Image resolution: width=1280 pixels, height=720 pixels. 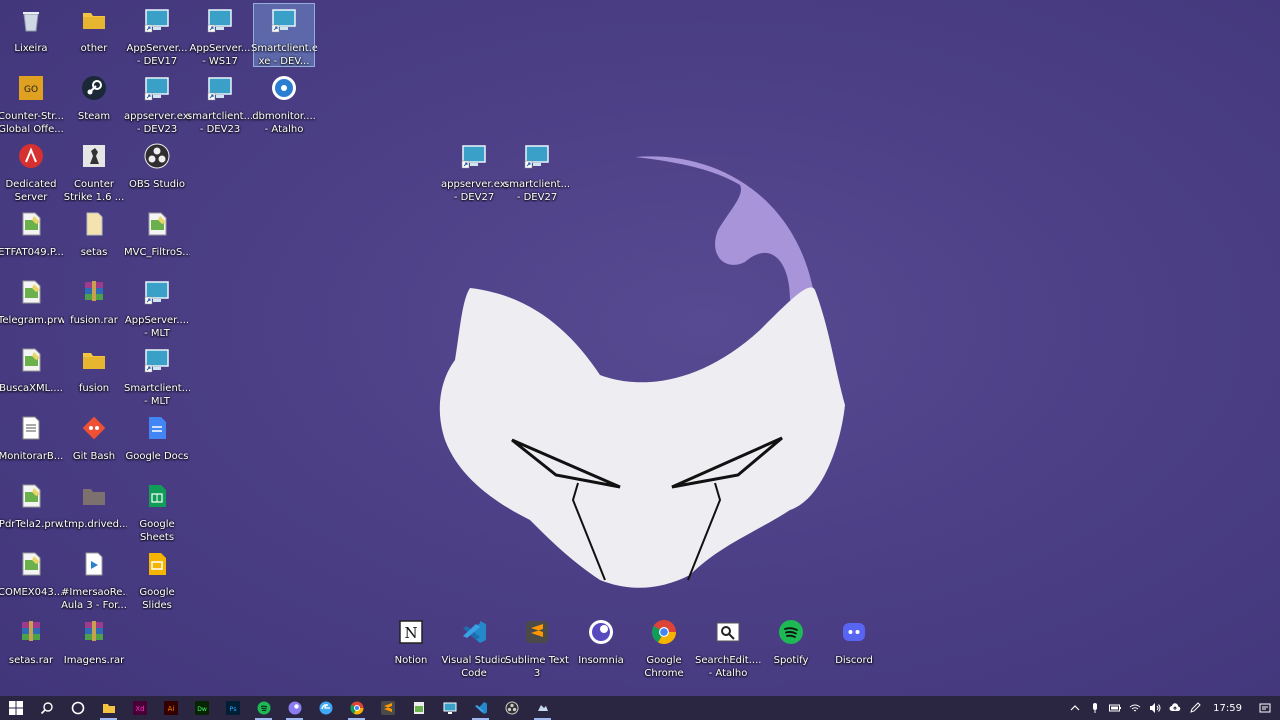 What do you see at coordinates (1265, 708) in the screenshot?
I see `notification-icon` at bounding box center [1265, 708].